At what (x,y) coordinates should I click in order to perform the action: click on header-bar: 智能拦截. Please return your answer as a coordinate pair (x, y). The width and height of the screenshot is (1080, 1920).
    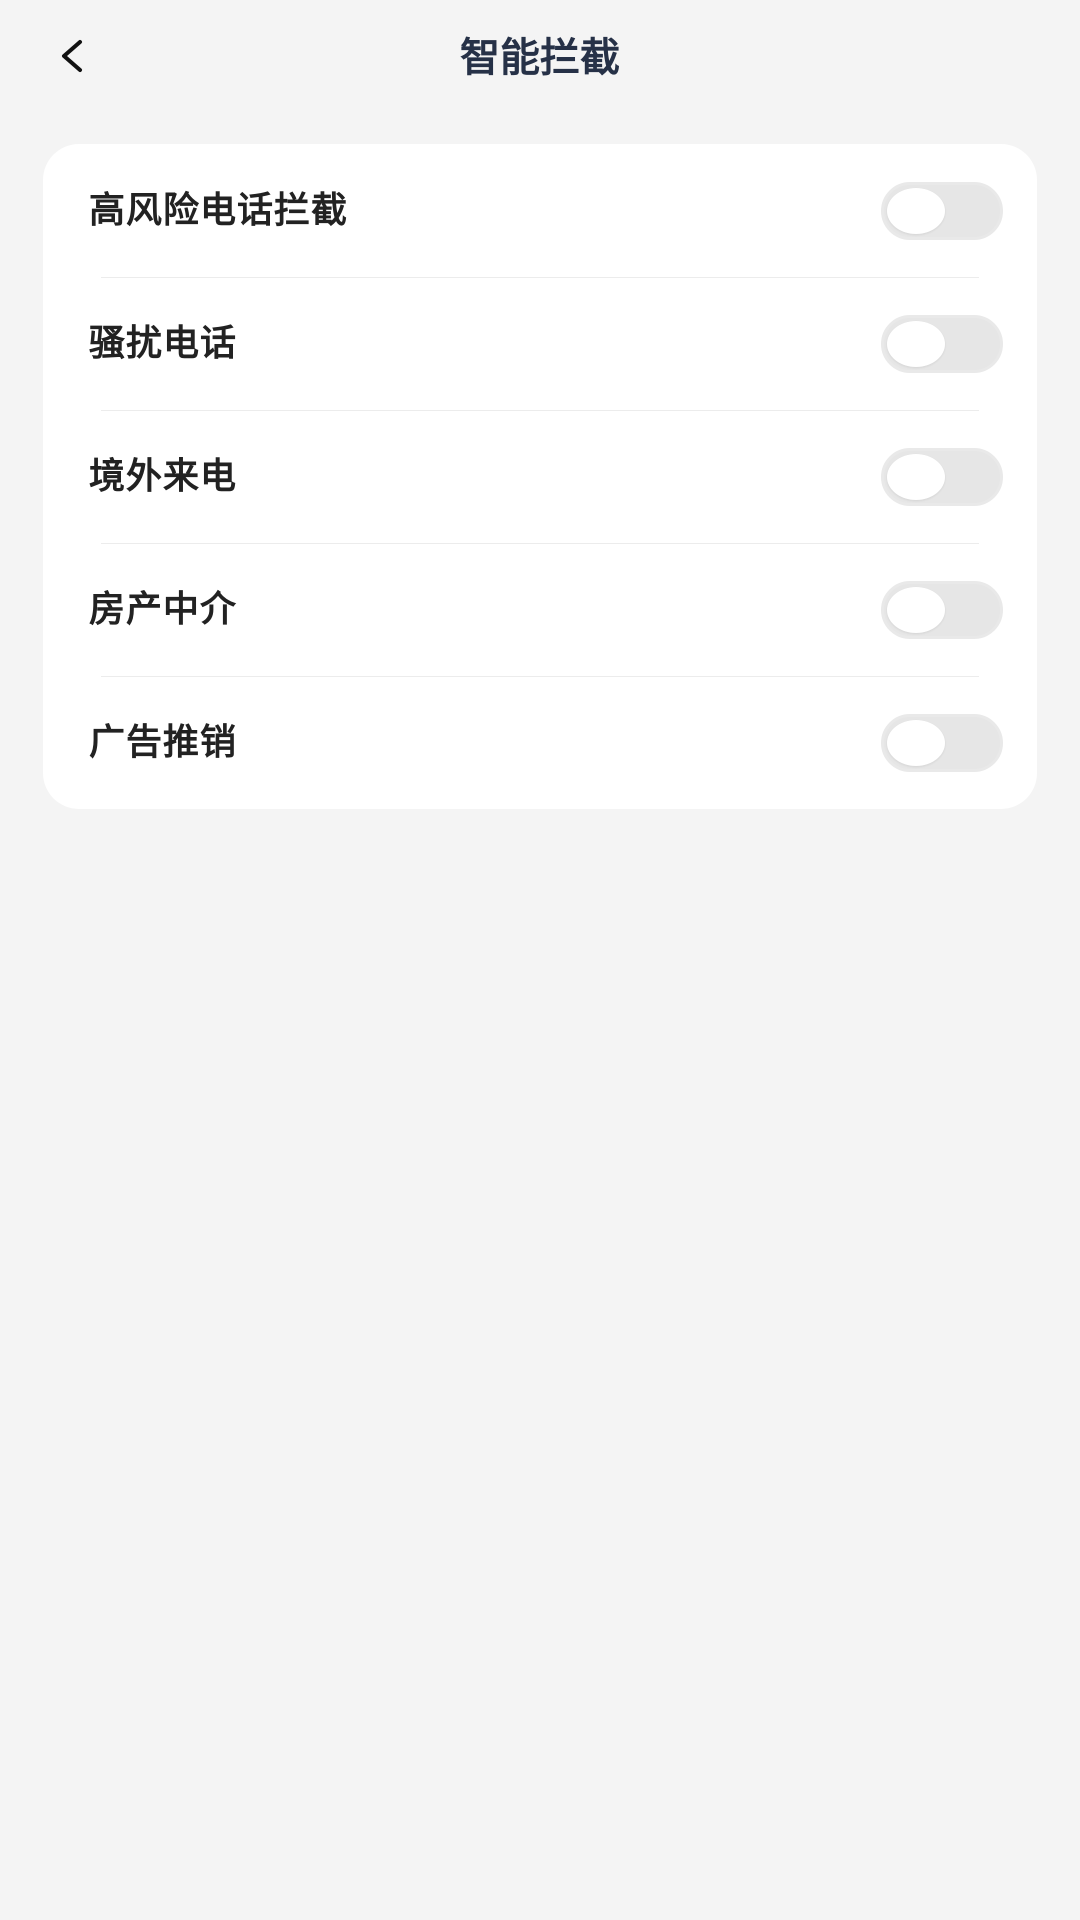
    Looking at the image, I should click on (540, 60).